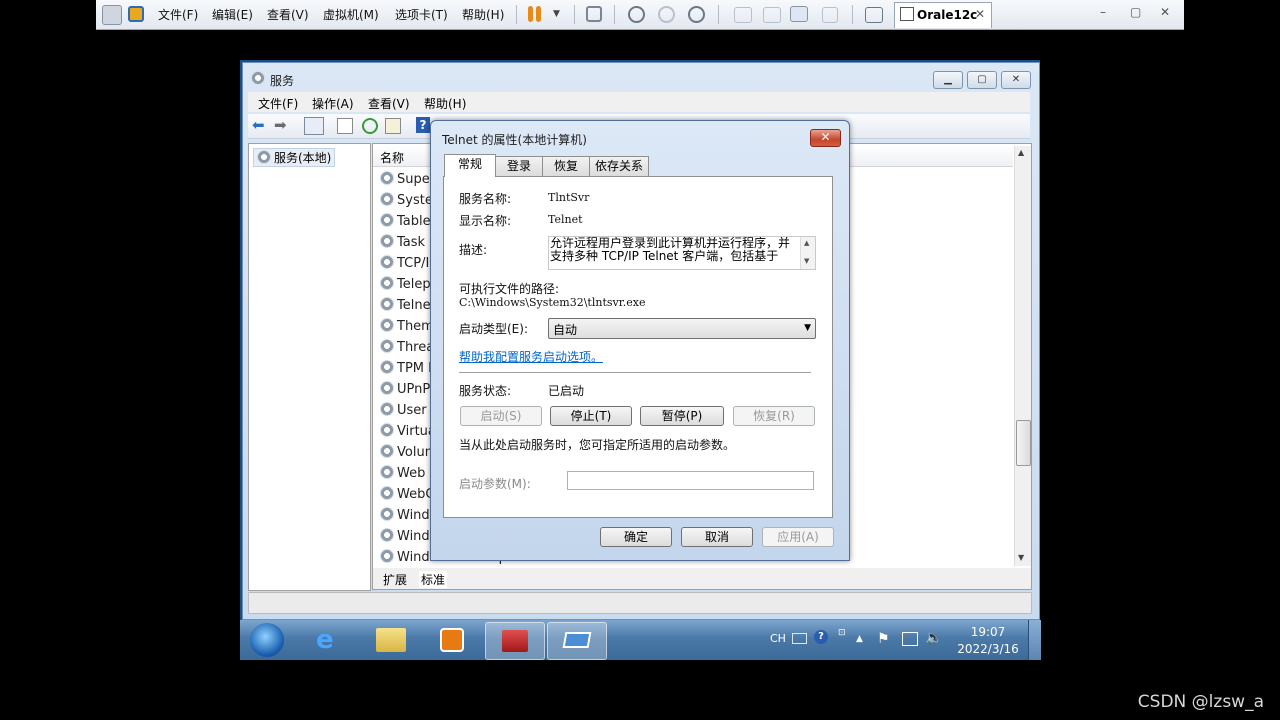  I want to click on forward-arrow-icon: ➡, so click(280, 125).